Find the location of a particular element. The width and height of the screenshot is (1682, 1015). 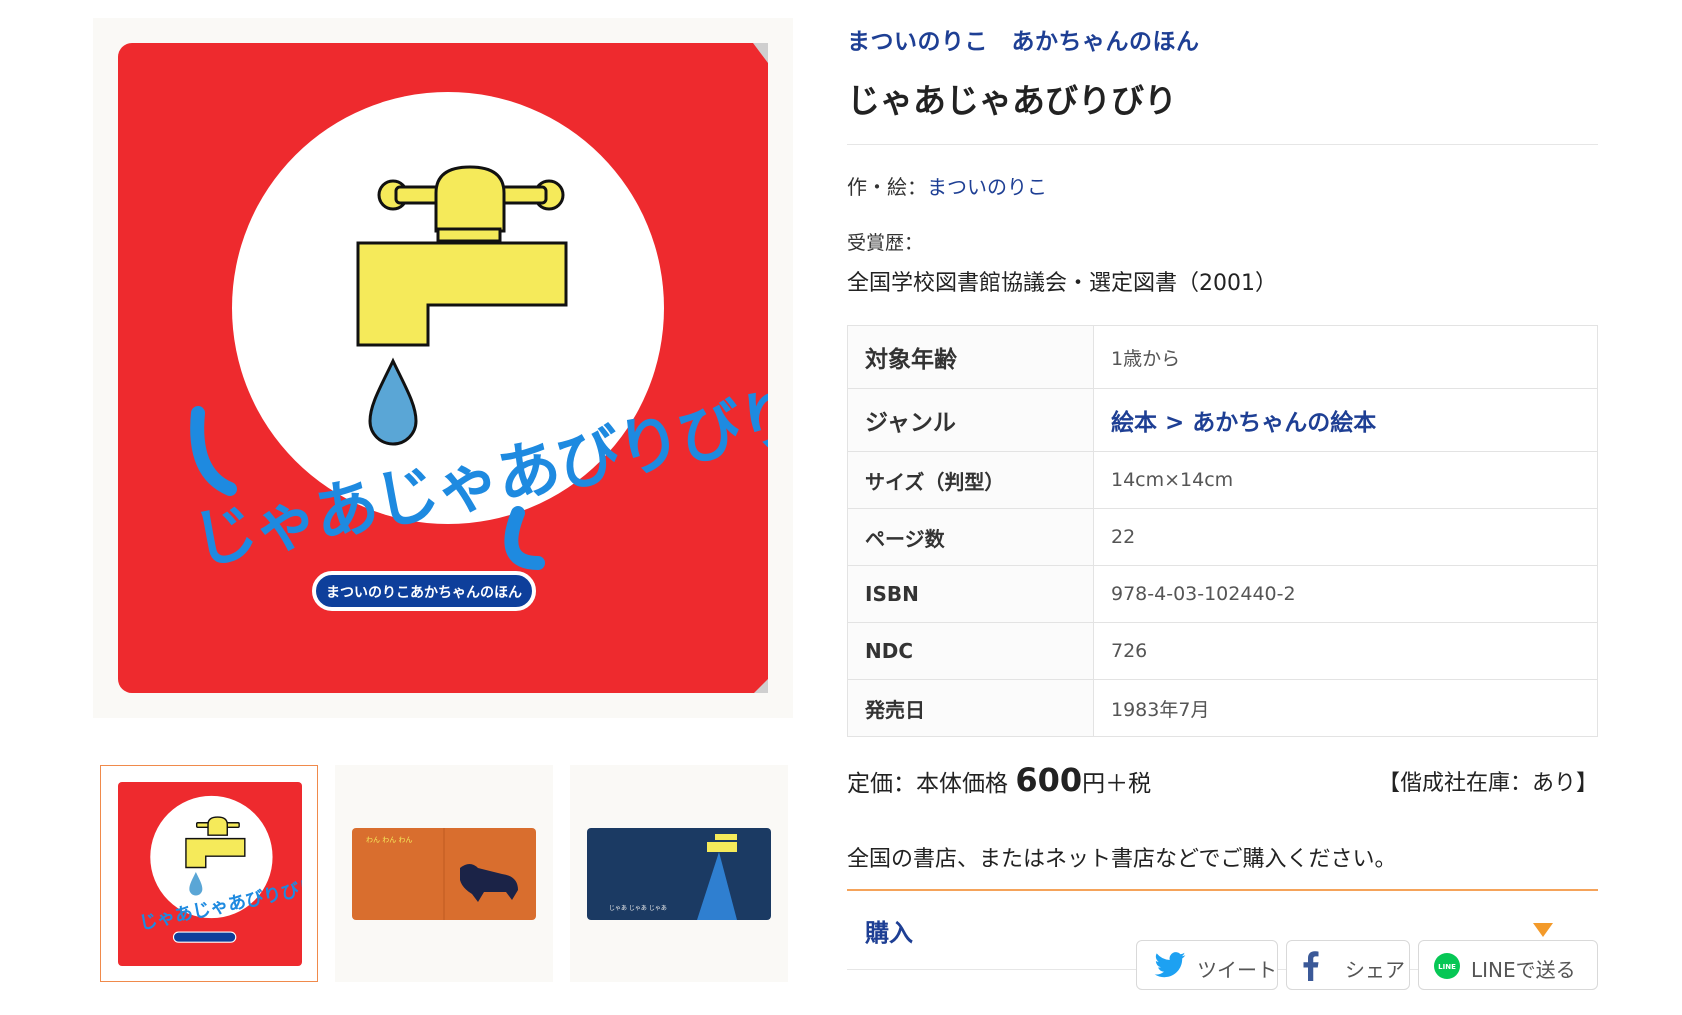

price-row: 定価：本体価格 600円＋税 【偕成社在庫：あり】 is located at coordinates (1222, 781).